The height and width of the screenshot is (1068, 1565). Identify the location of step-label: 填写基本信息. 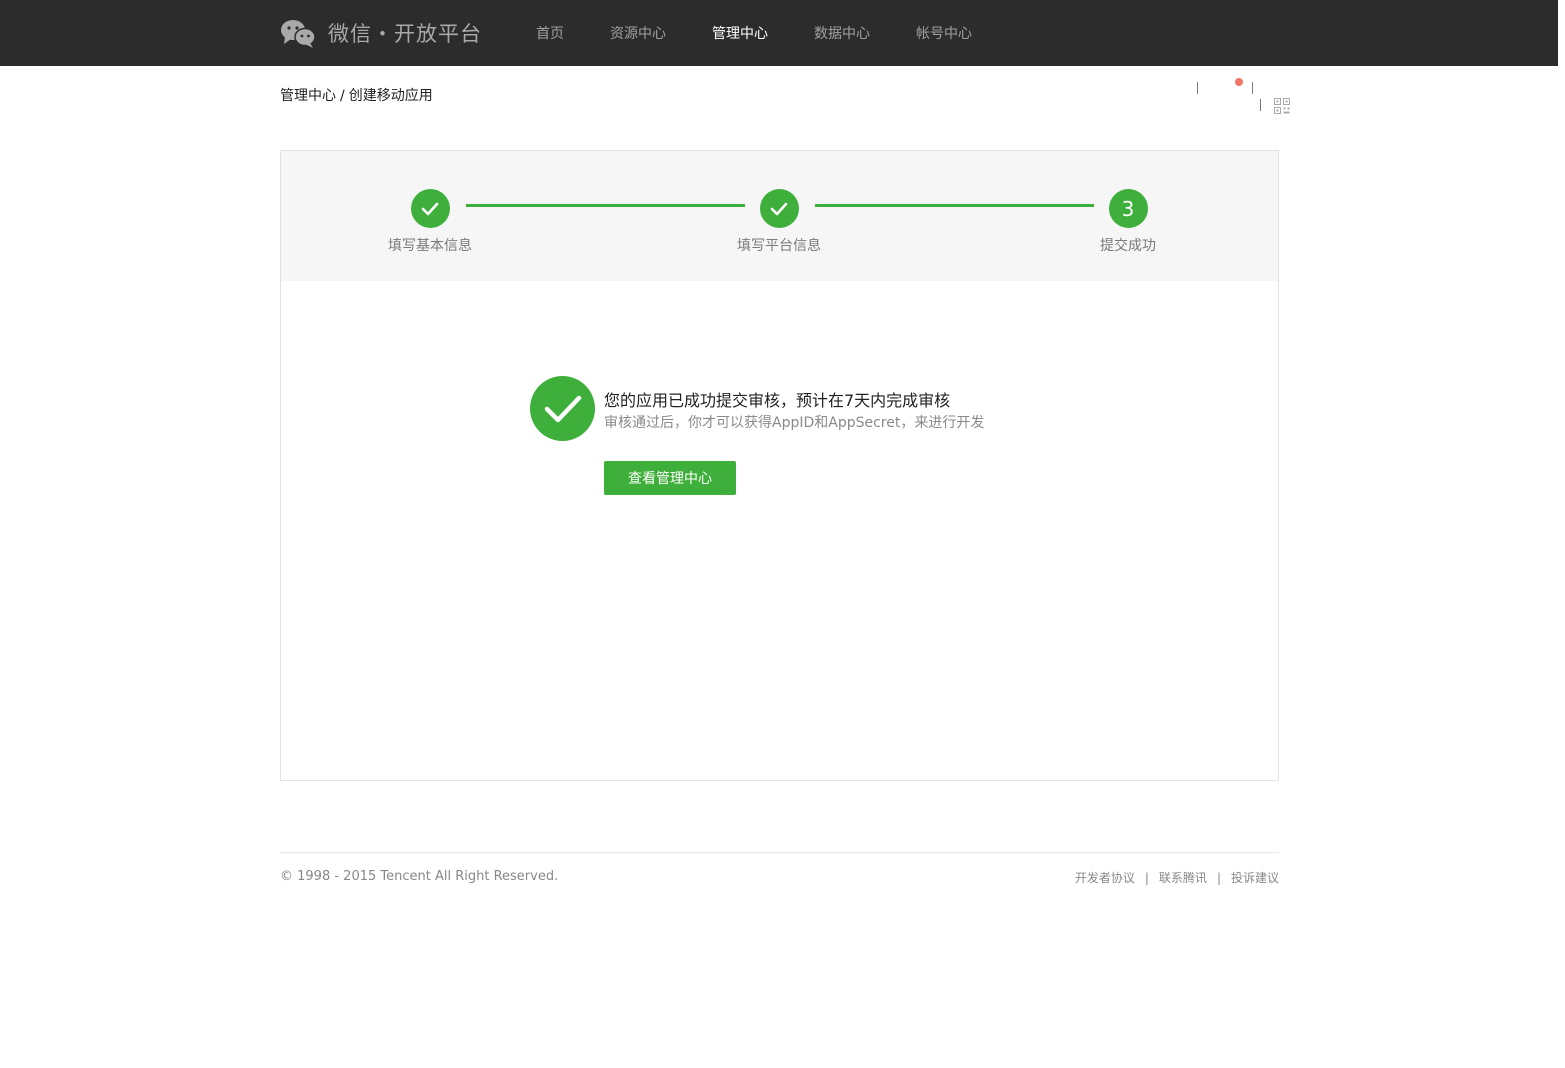
(430, 246).